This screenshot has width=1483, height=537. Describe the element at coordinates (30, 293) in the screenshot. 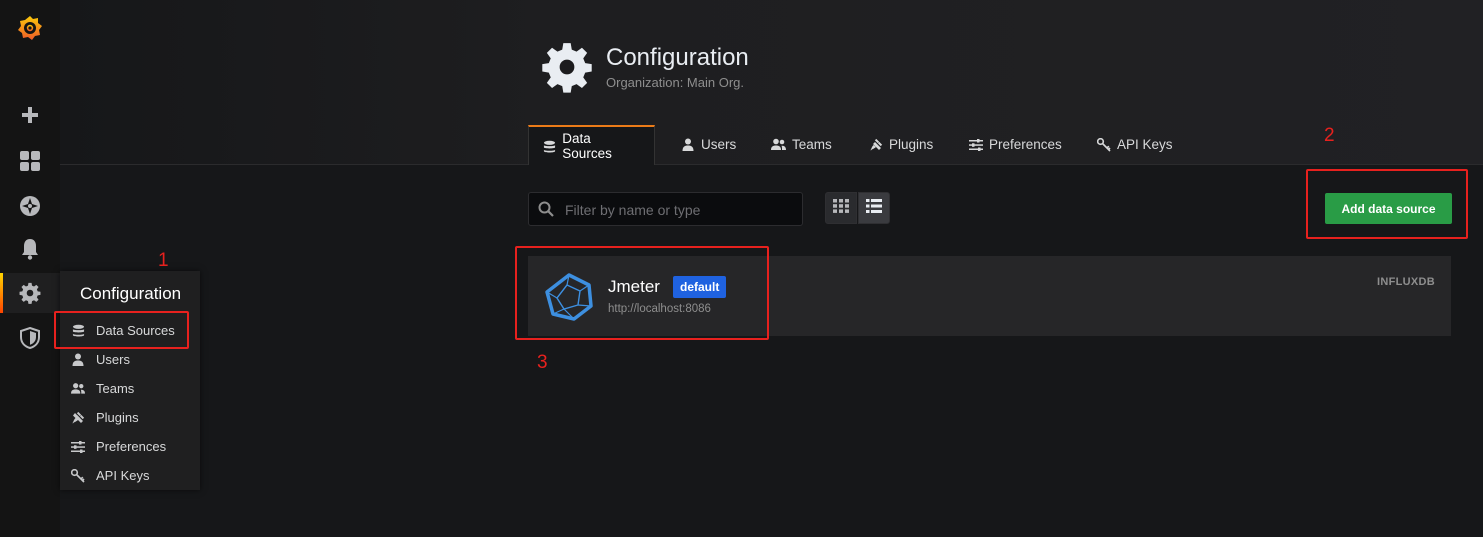

I see `configuration-cog-icon` at that location.